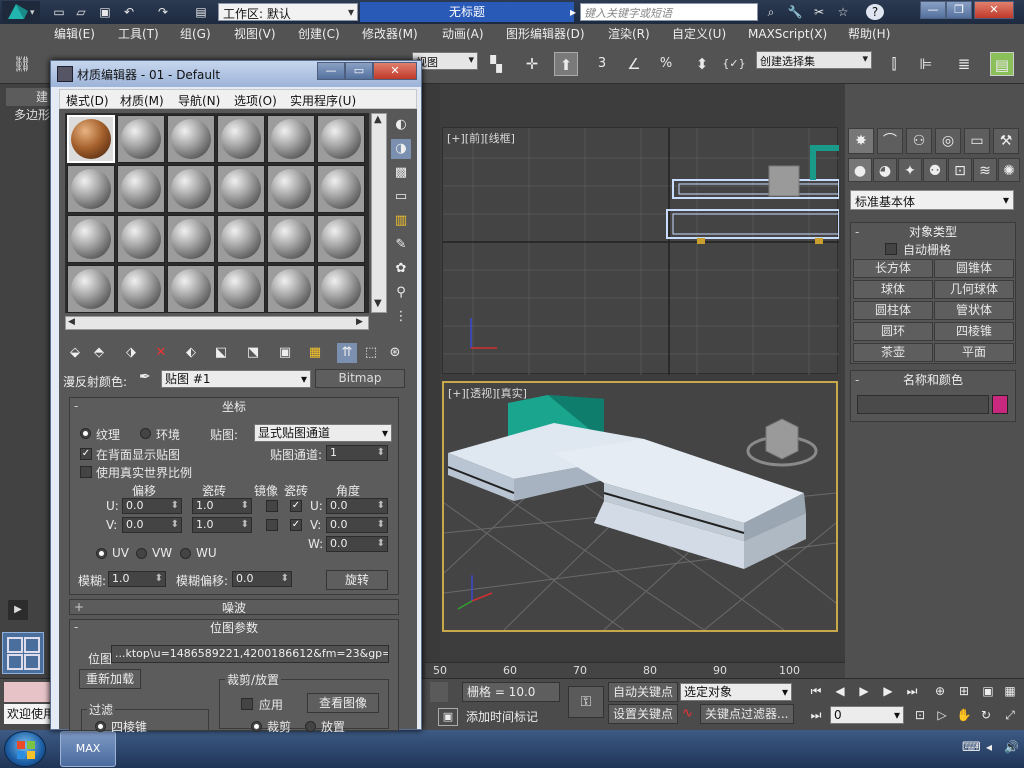 The width and height of the screenshot is (1024, 768). What do you see at coordinates (974, 268) in the screenshot?
I see `cone-button: 圆锥体` at bounding box center [974, 268].